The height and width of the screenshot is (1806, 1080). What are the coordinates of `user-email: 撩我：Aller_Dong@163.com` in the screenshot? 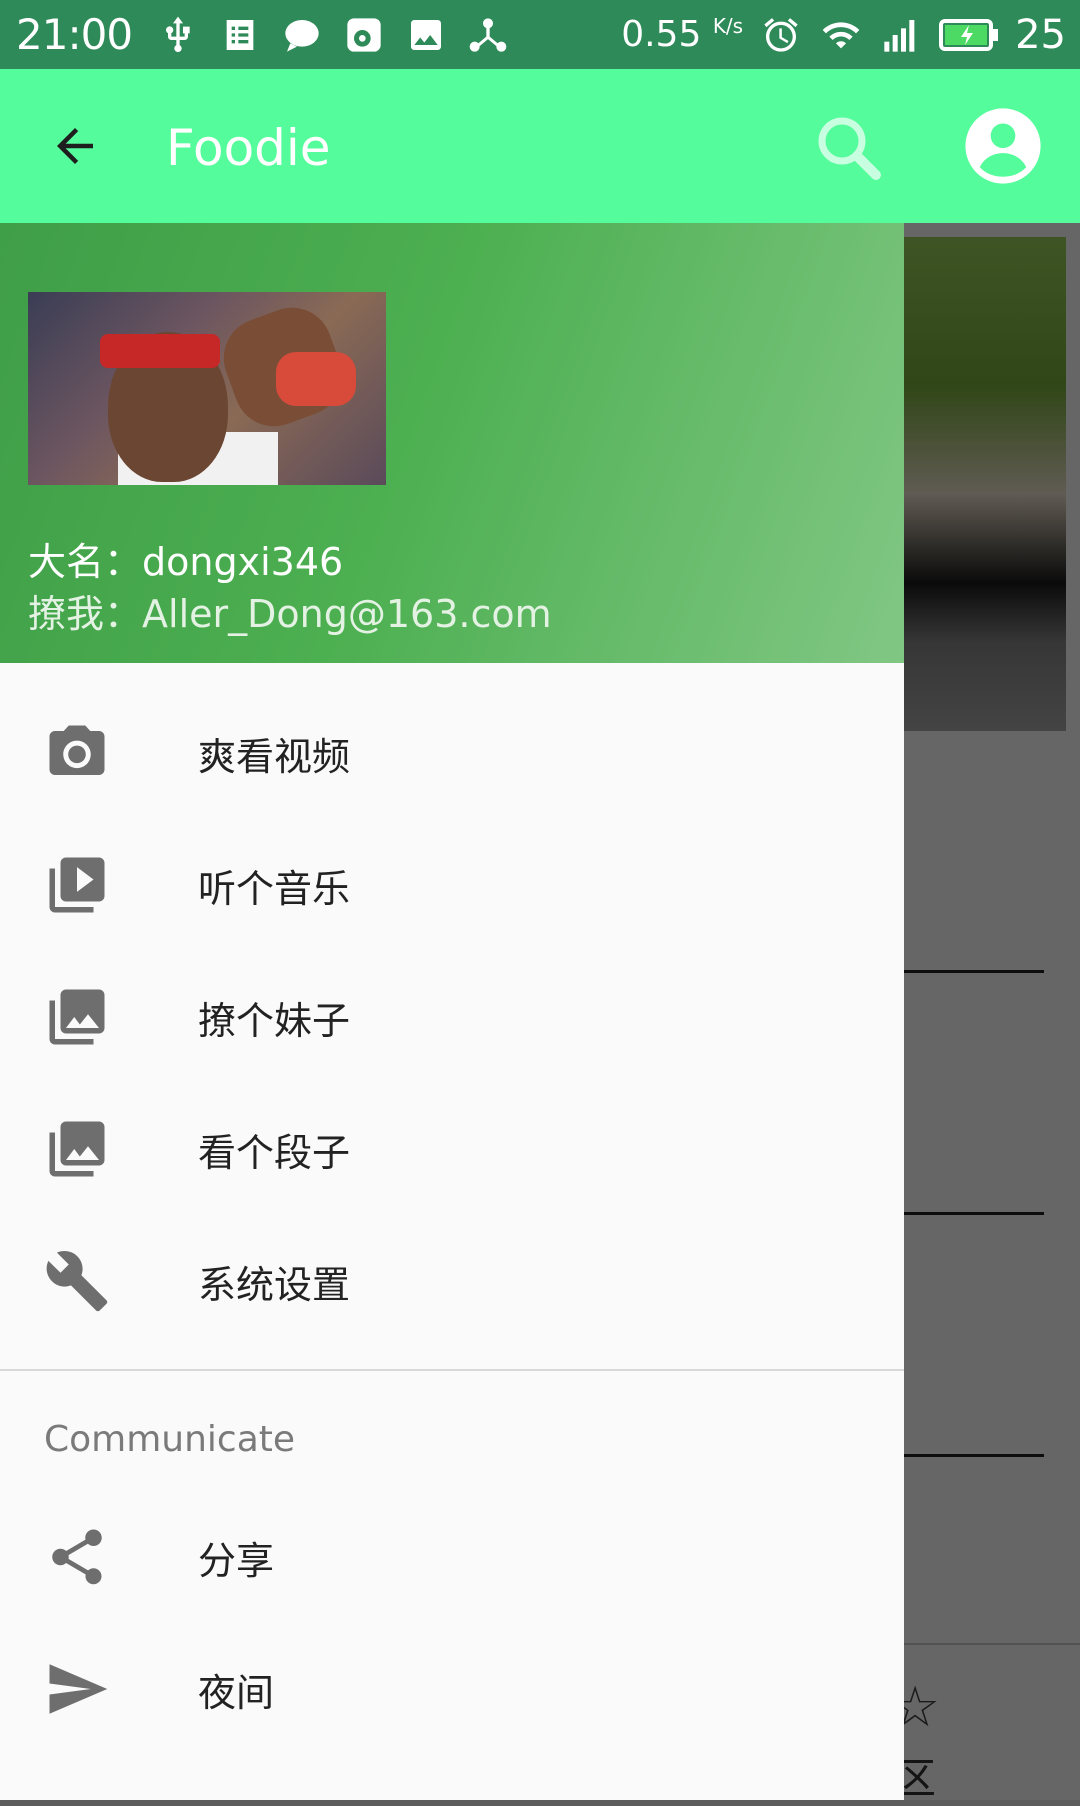 It's located at (290, 610).